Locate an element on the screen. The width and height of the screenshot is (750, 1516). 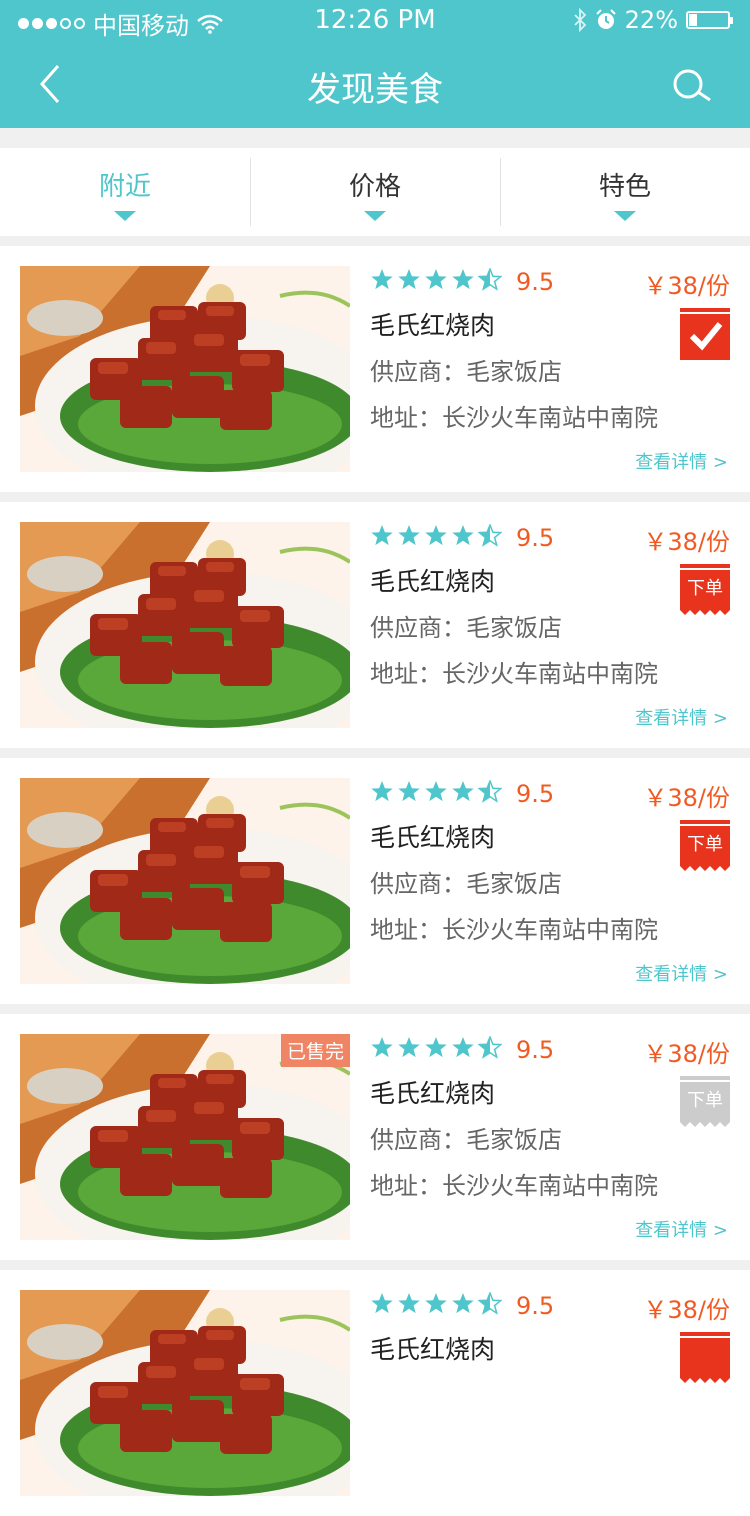
sold-out-badge: 已售完 is located at coordinates (315, 1050).